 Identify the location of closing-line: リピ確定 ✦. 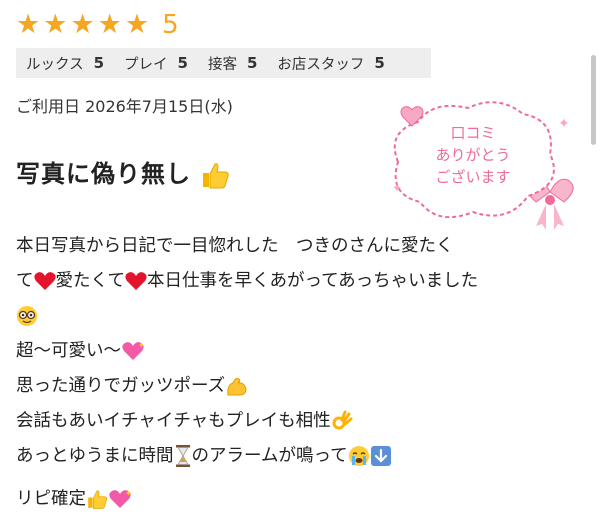
(74, 499).